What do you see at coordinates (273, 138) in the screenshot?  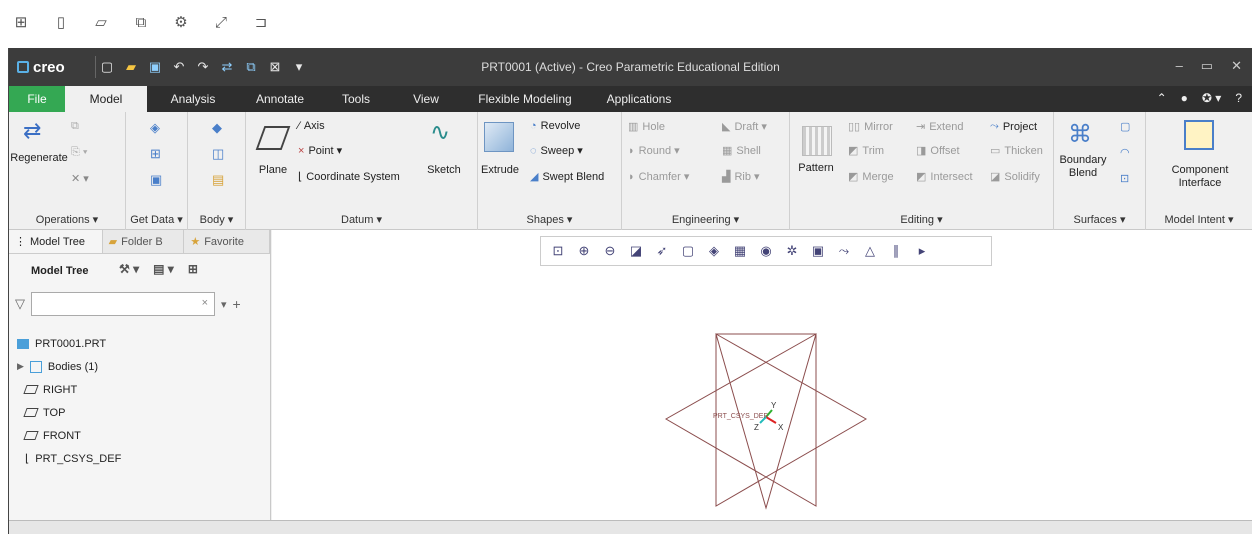 I see `plane-icon` at bounding box center [273, 138].